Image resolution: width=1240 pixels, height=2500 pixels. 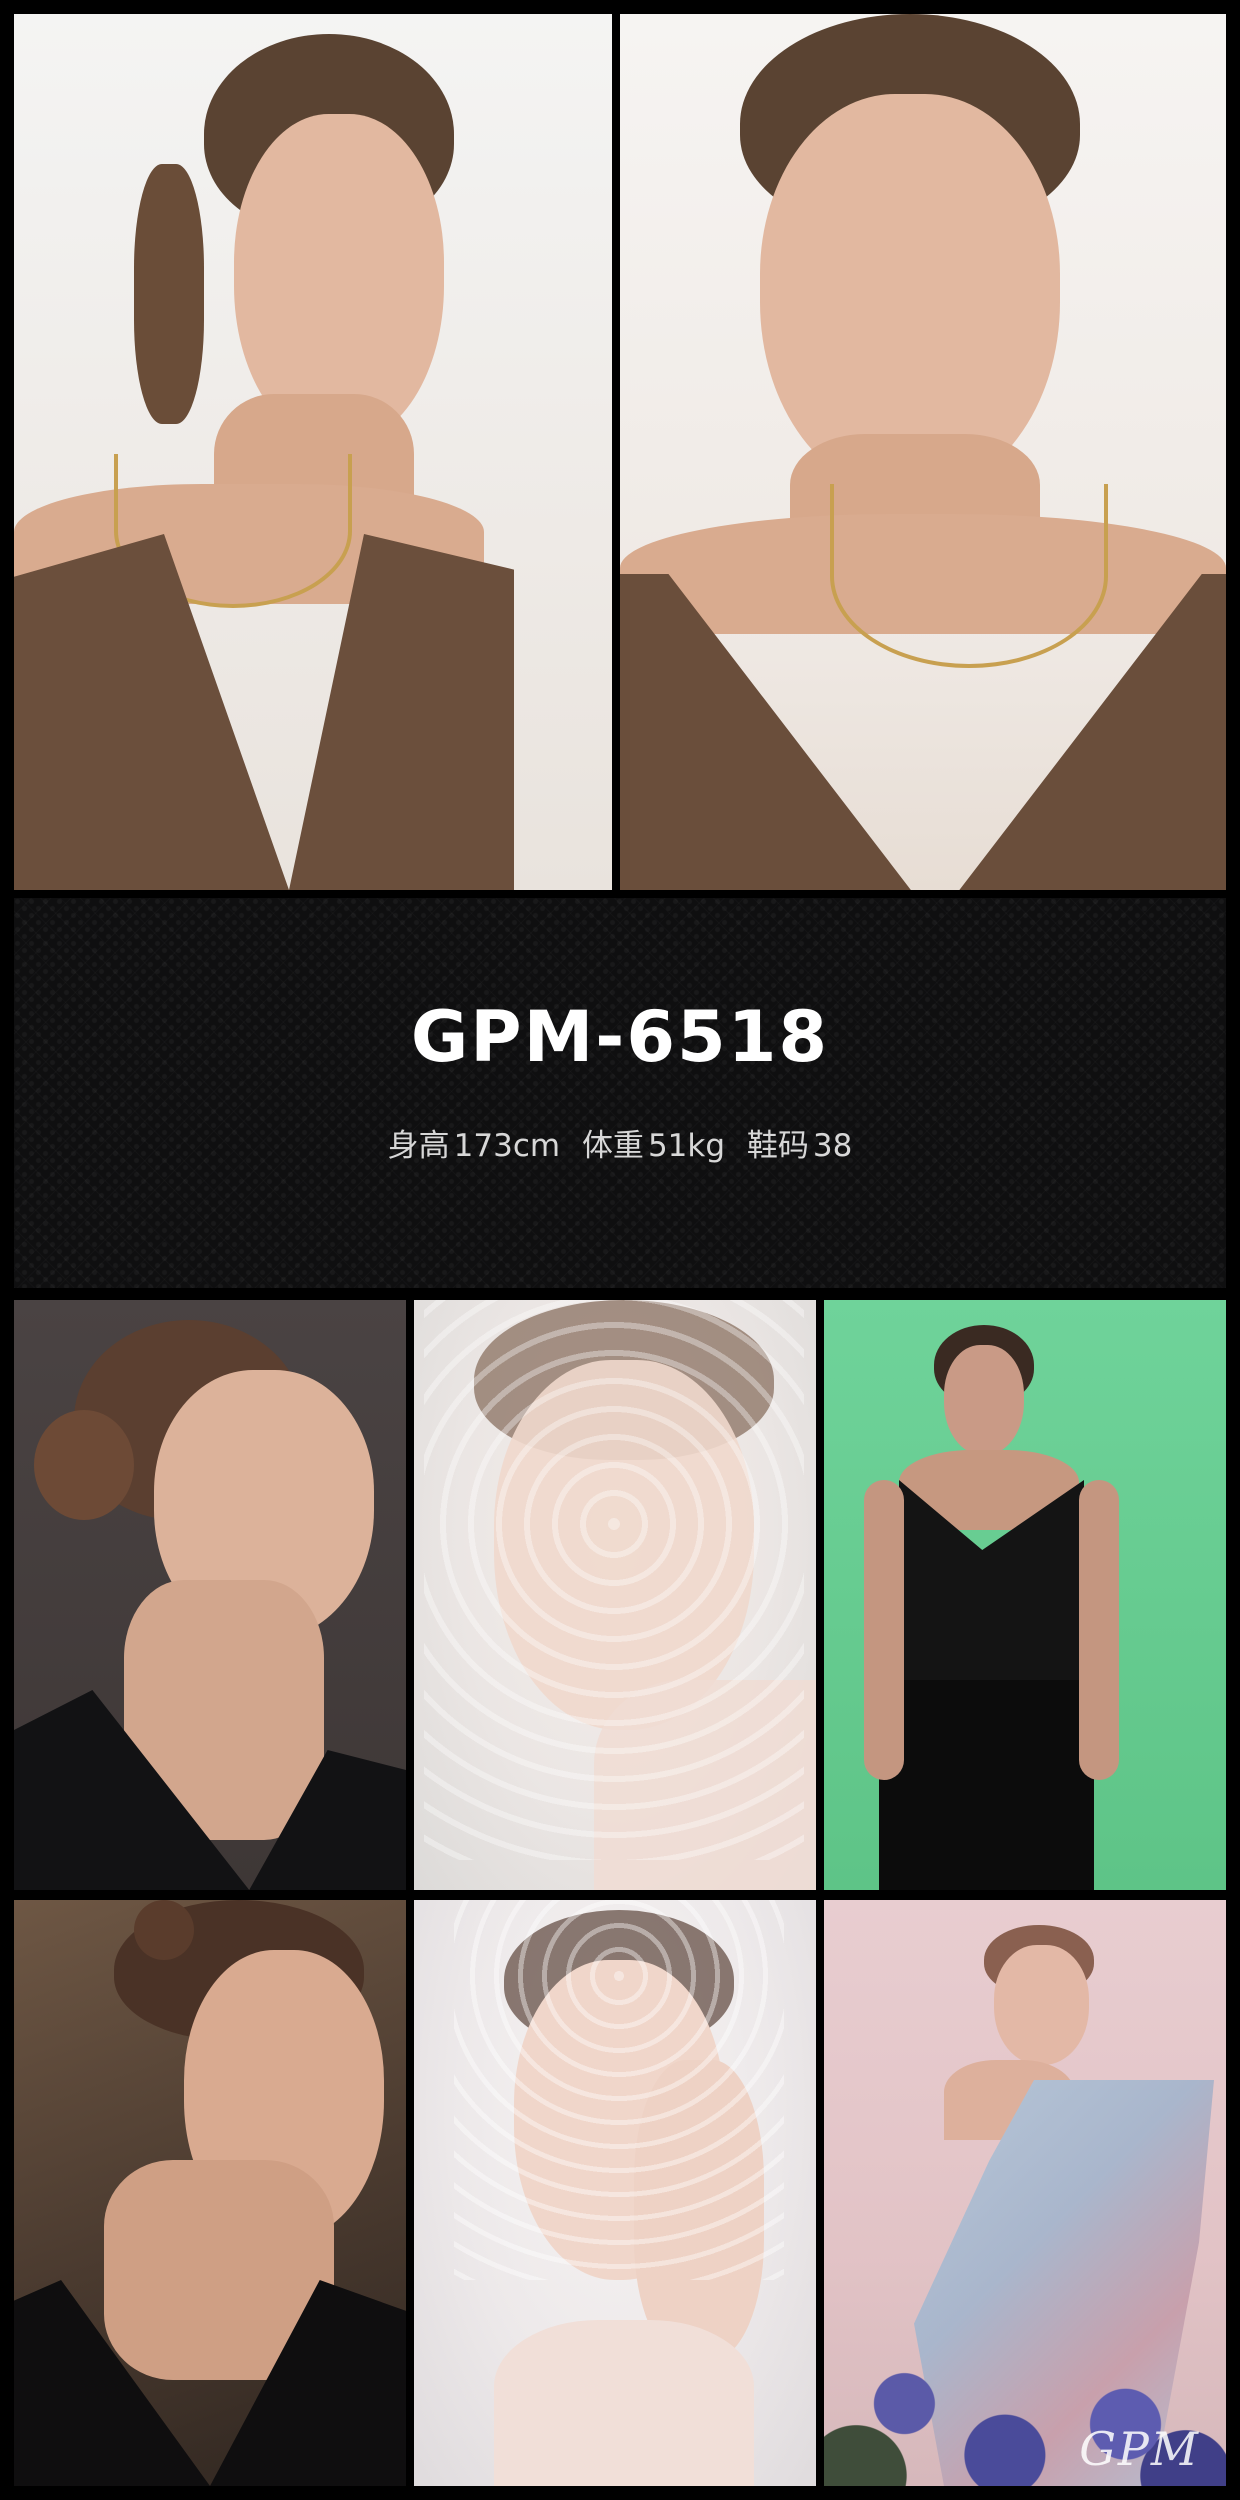 What do you see at coordinates (777, 1146) in the screenshot?
I see `shoe-label: 鞋码` at bounding box center [777, 1146].